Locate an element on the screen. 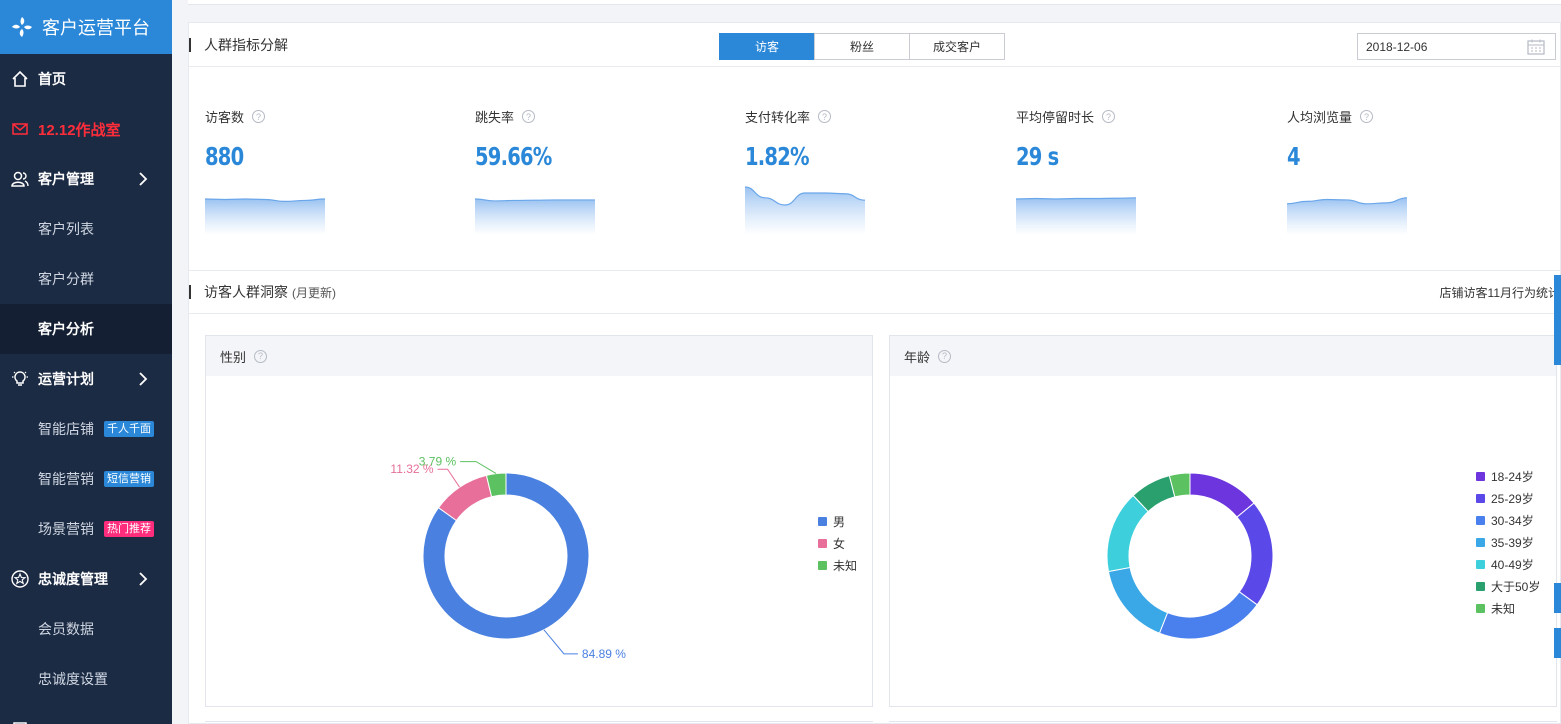  sidebar-item-loyalty-settings: 忠诚度设置 is located at coordinates (86, 679).